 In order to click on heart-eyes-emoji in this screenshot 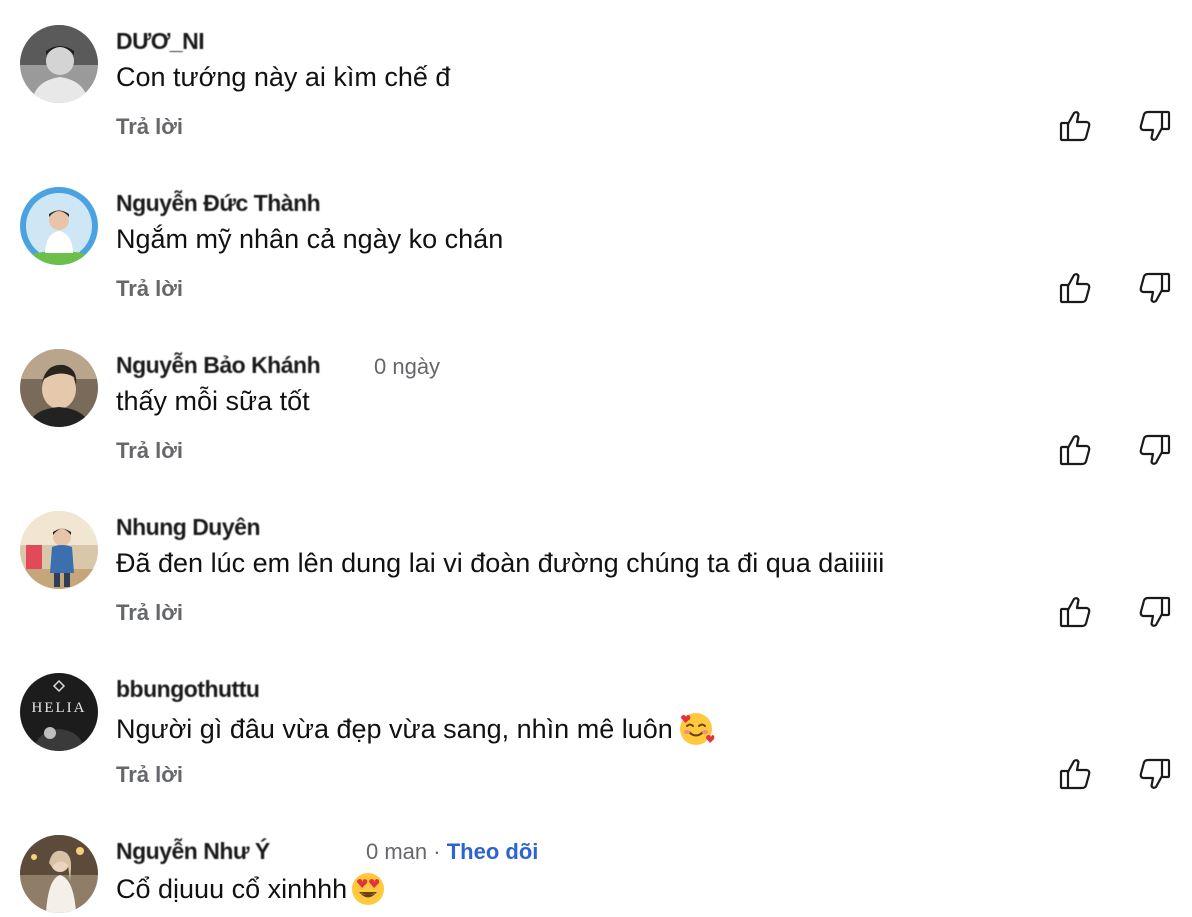, I will do `click(368, 889)`.